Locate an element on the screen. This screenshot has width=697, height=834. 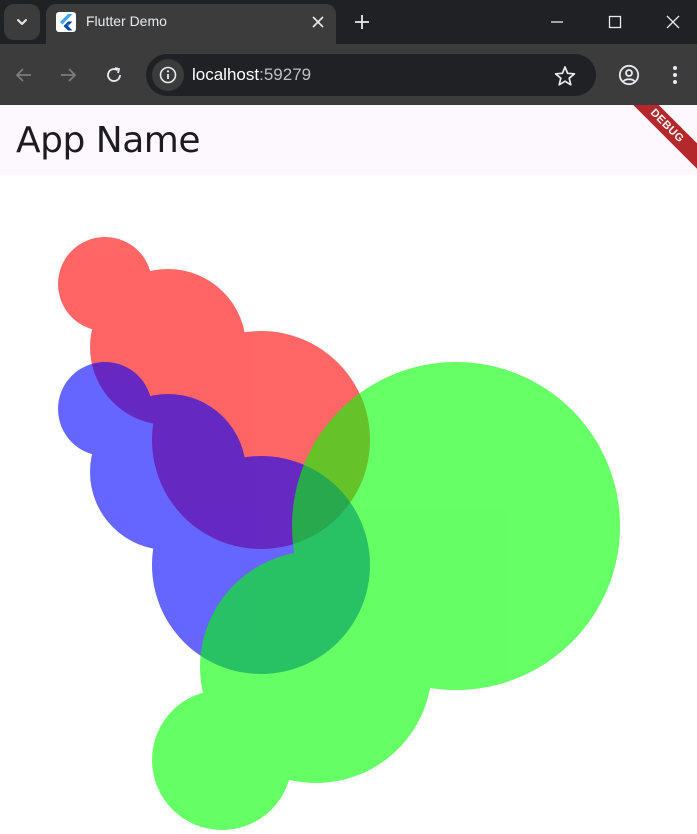
close-window-button is located at coordinates (673, 22).